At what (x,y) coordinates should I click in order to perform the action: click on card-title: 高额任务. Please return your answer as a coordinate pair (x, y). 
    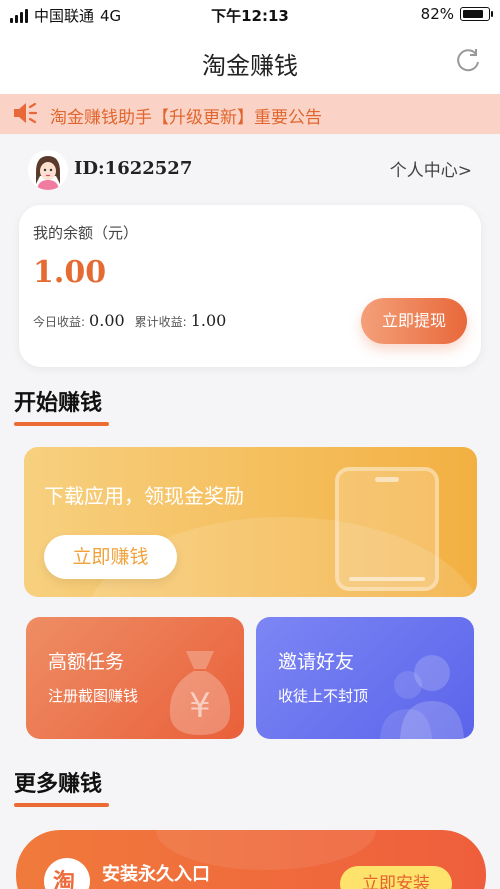
    Looking at the image, I should click on (86, 662).